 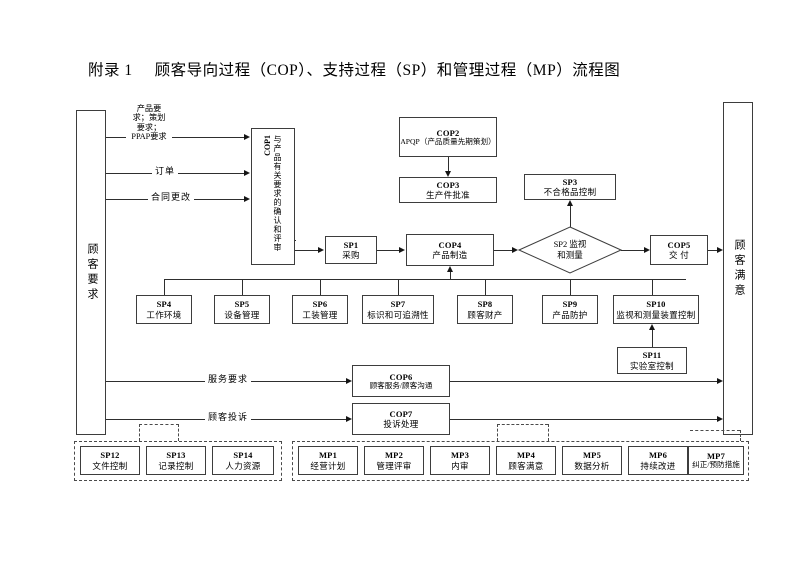 What do you see at coordinates (652, 355) in the screenshot?
I see `process-sp11-code: SP11` at bounding box center [652, 355].